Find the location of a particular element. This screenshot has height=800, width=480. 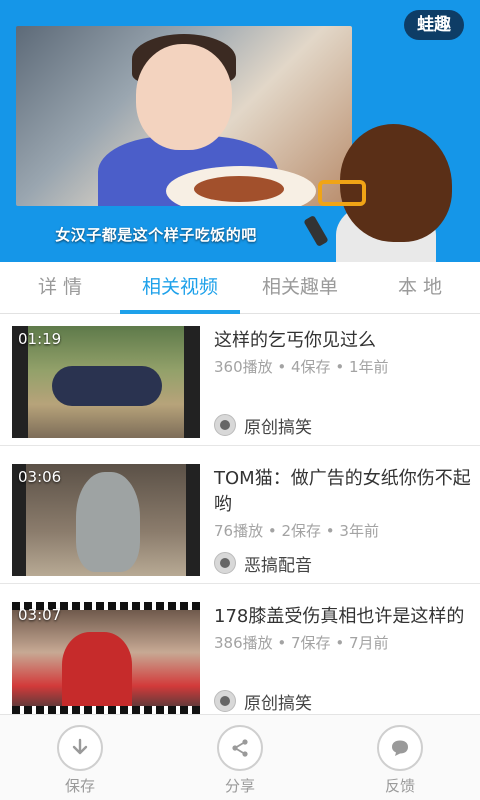

download-icon is located at coordinates (80, 746).